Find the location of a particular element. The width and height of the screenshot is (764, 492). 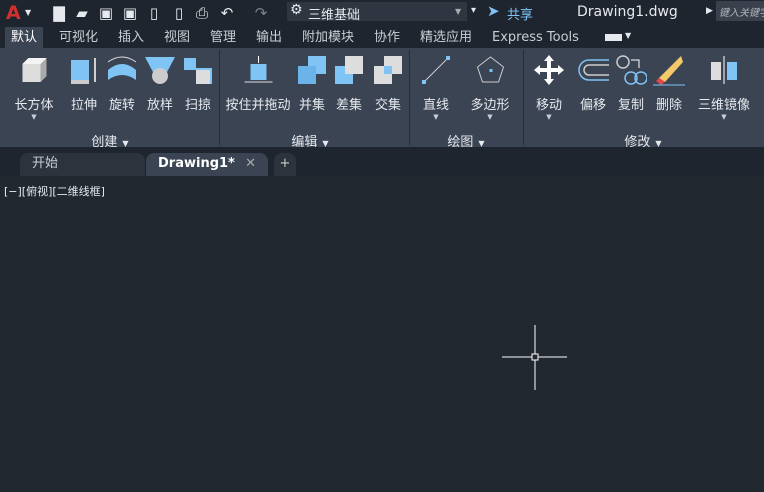

document-title: Drawing1.dwg is located at coordinates (627, 12).